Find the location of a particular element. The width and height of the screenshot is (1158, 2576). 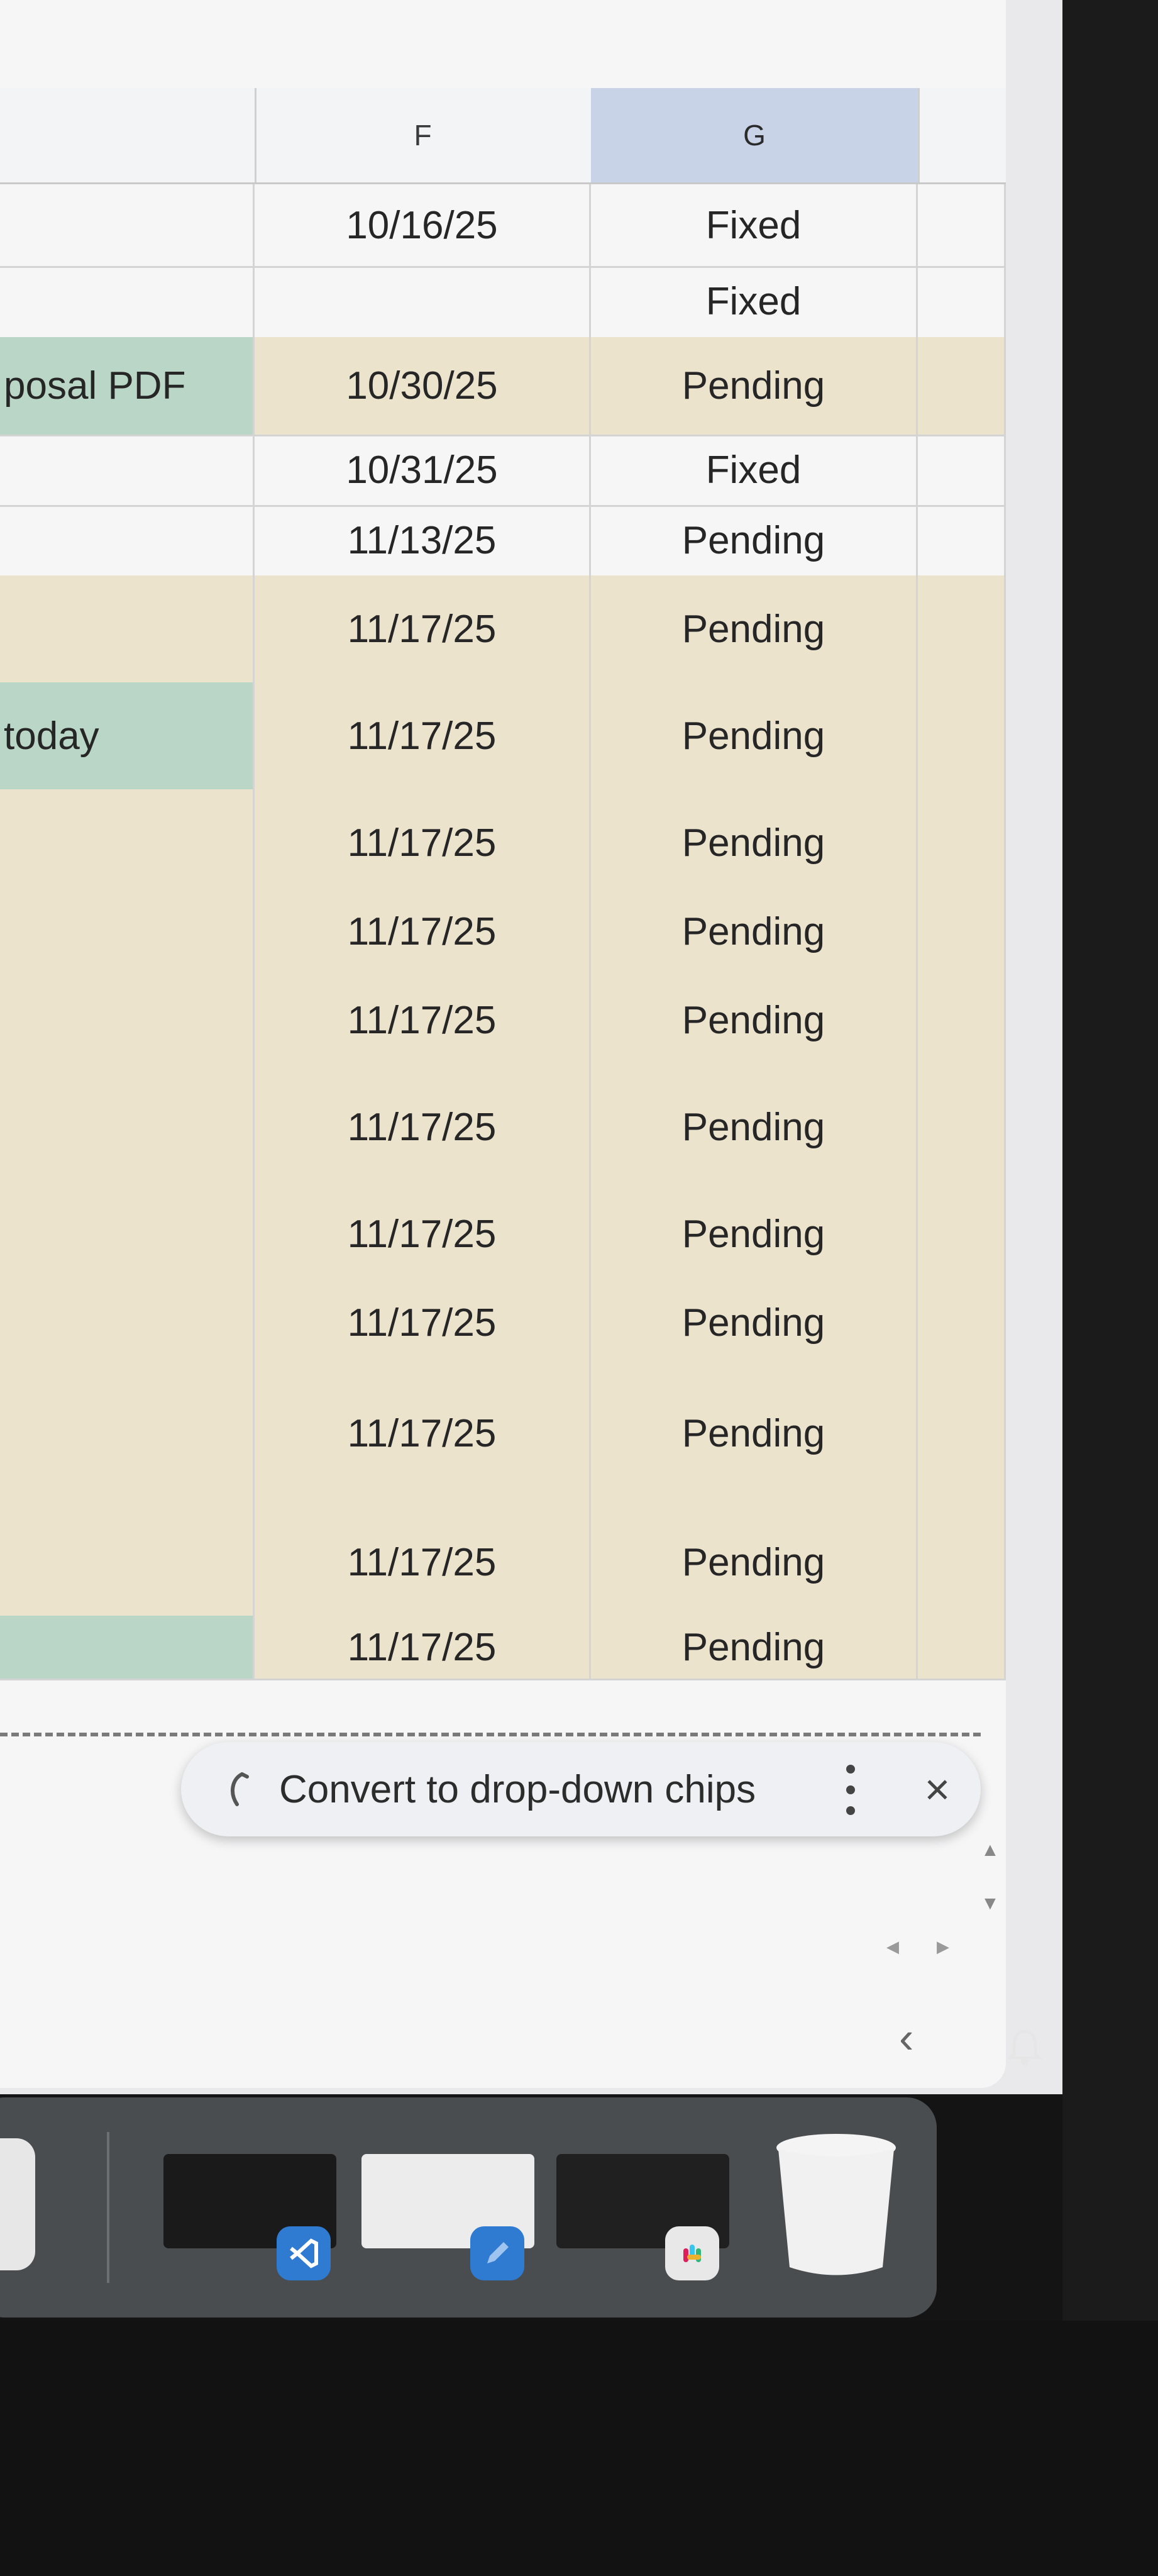

cell-f: 11/13/25 is located at coordinates (423, 540).